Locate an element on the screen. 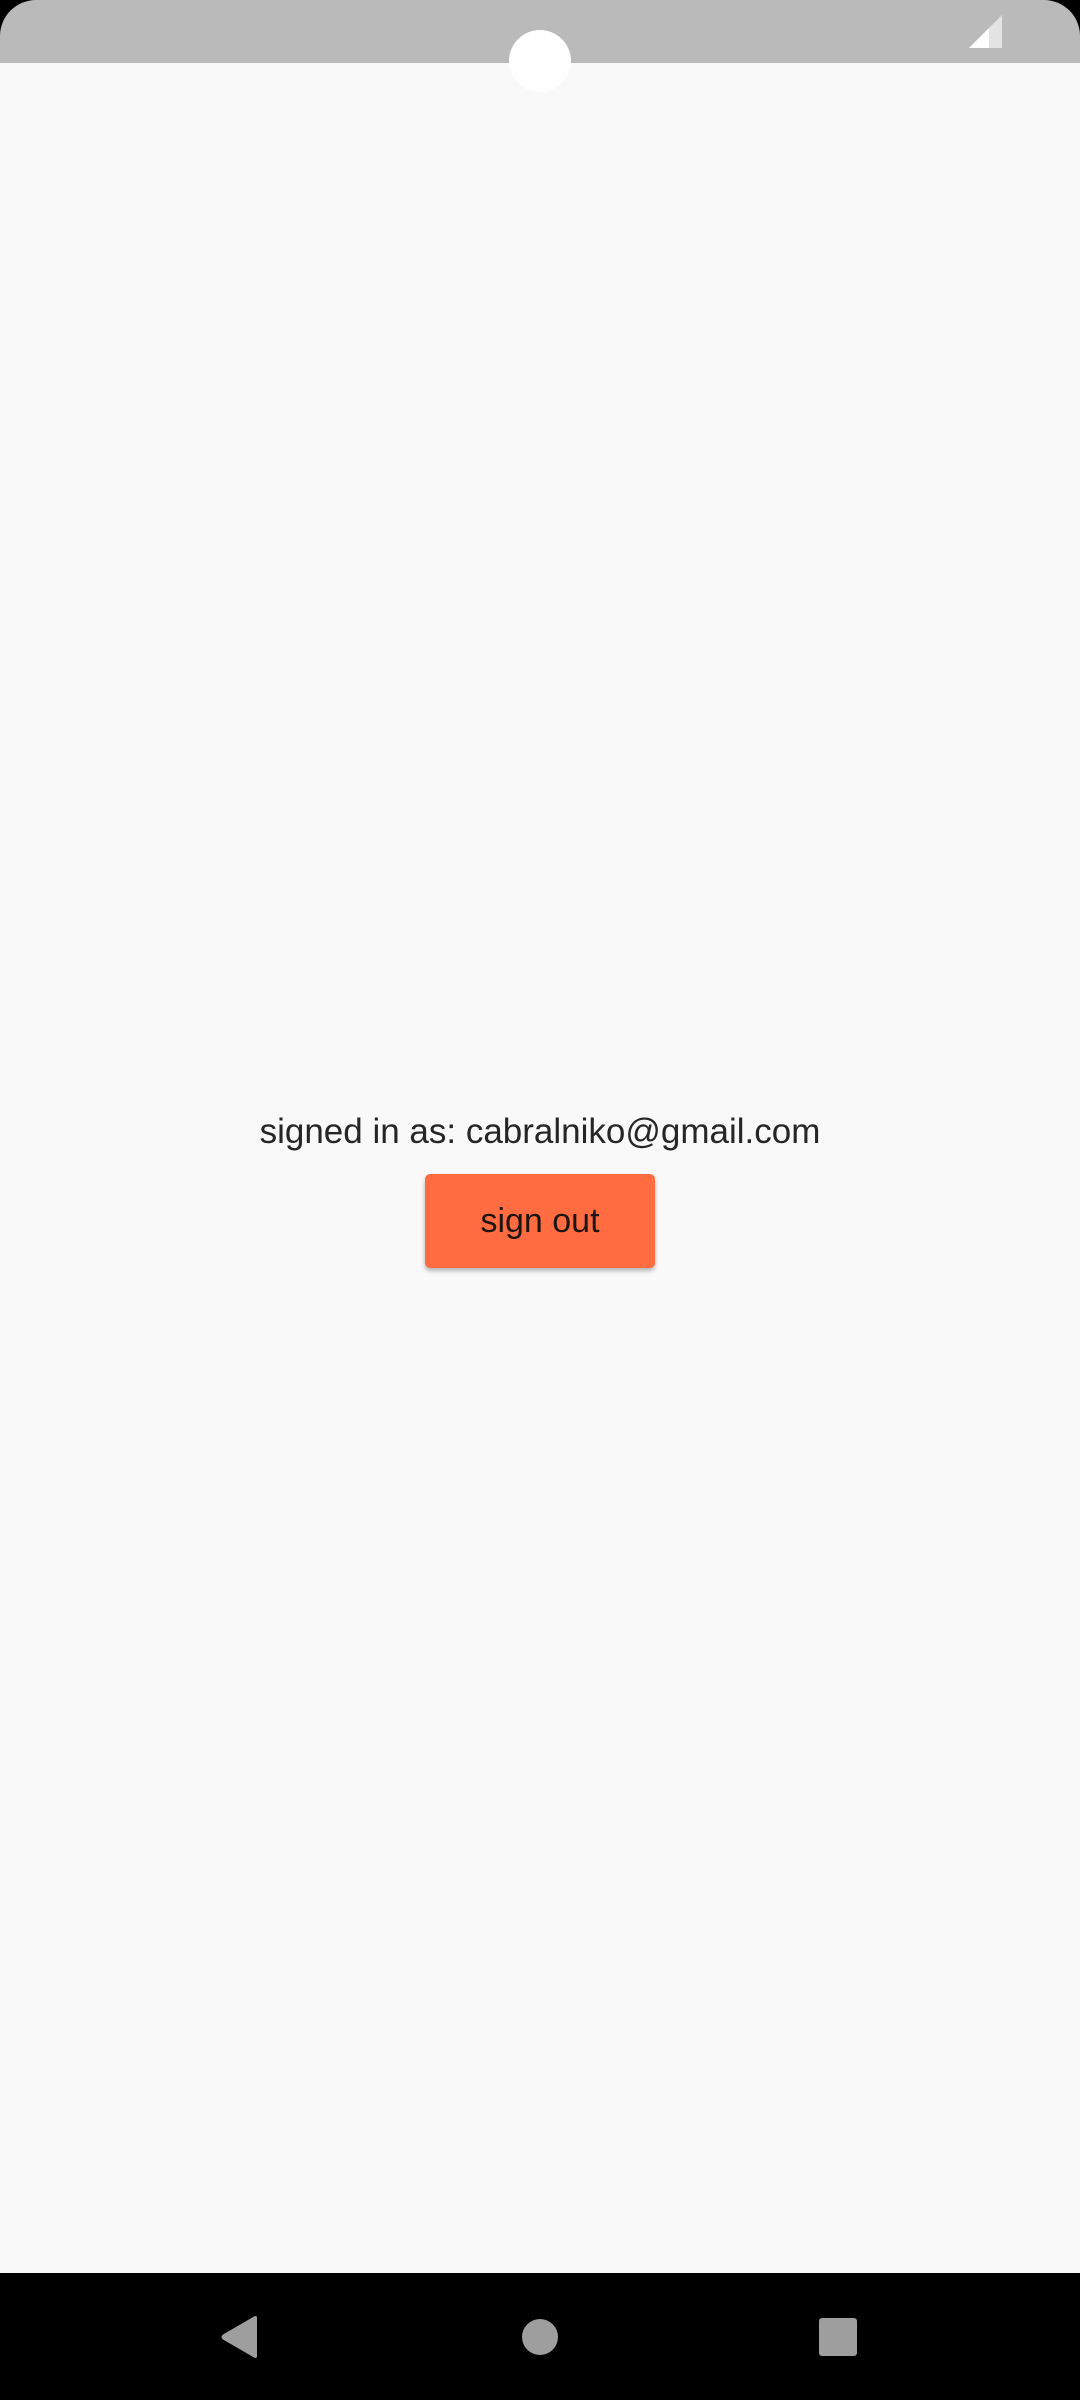 This screenshot has width=1080, height=2400. navigation-bar is located at coordinates (540, 2336).